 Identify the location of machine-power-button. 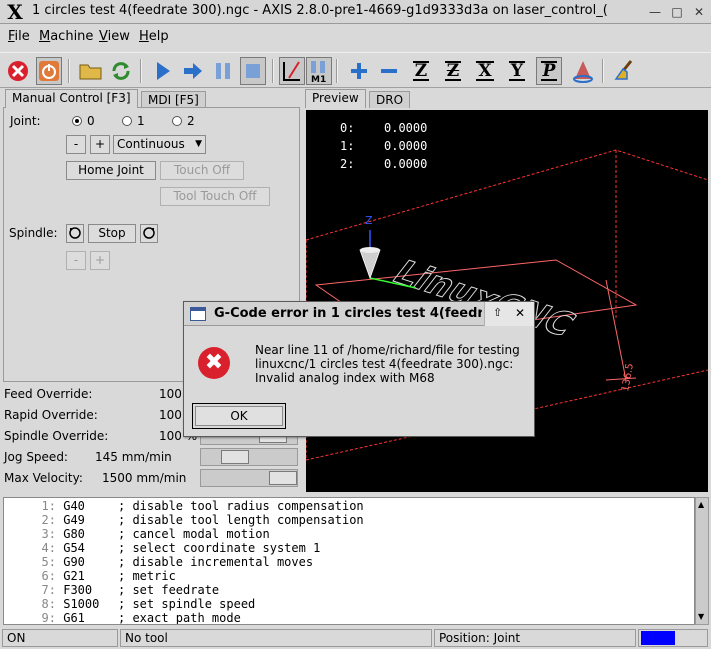
(49, 71).